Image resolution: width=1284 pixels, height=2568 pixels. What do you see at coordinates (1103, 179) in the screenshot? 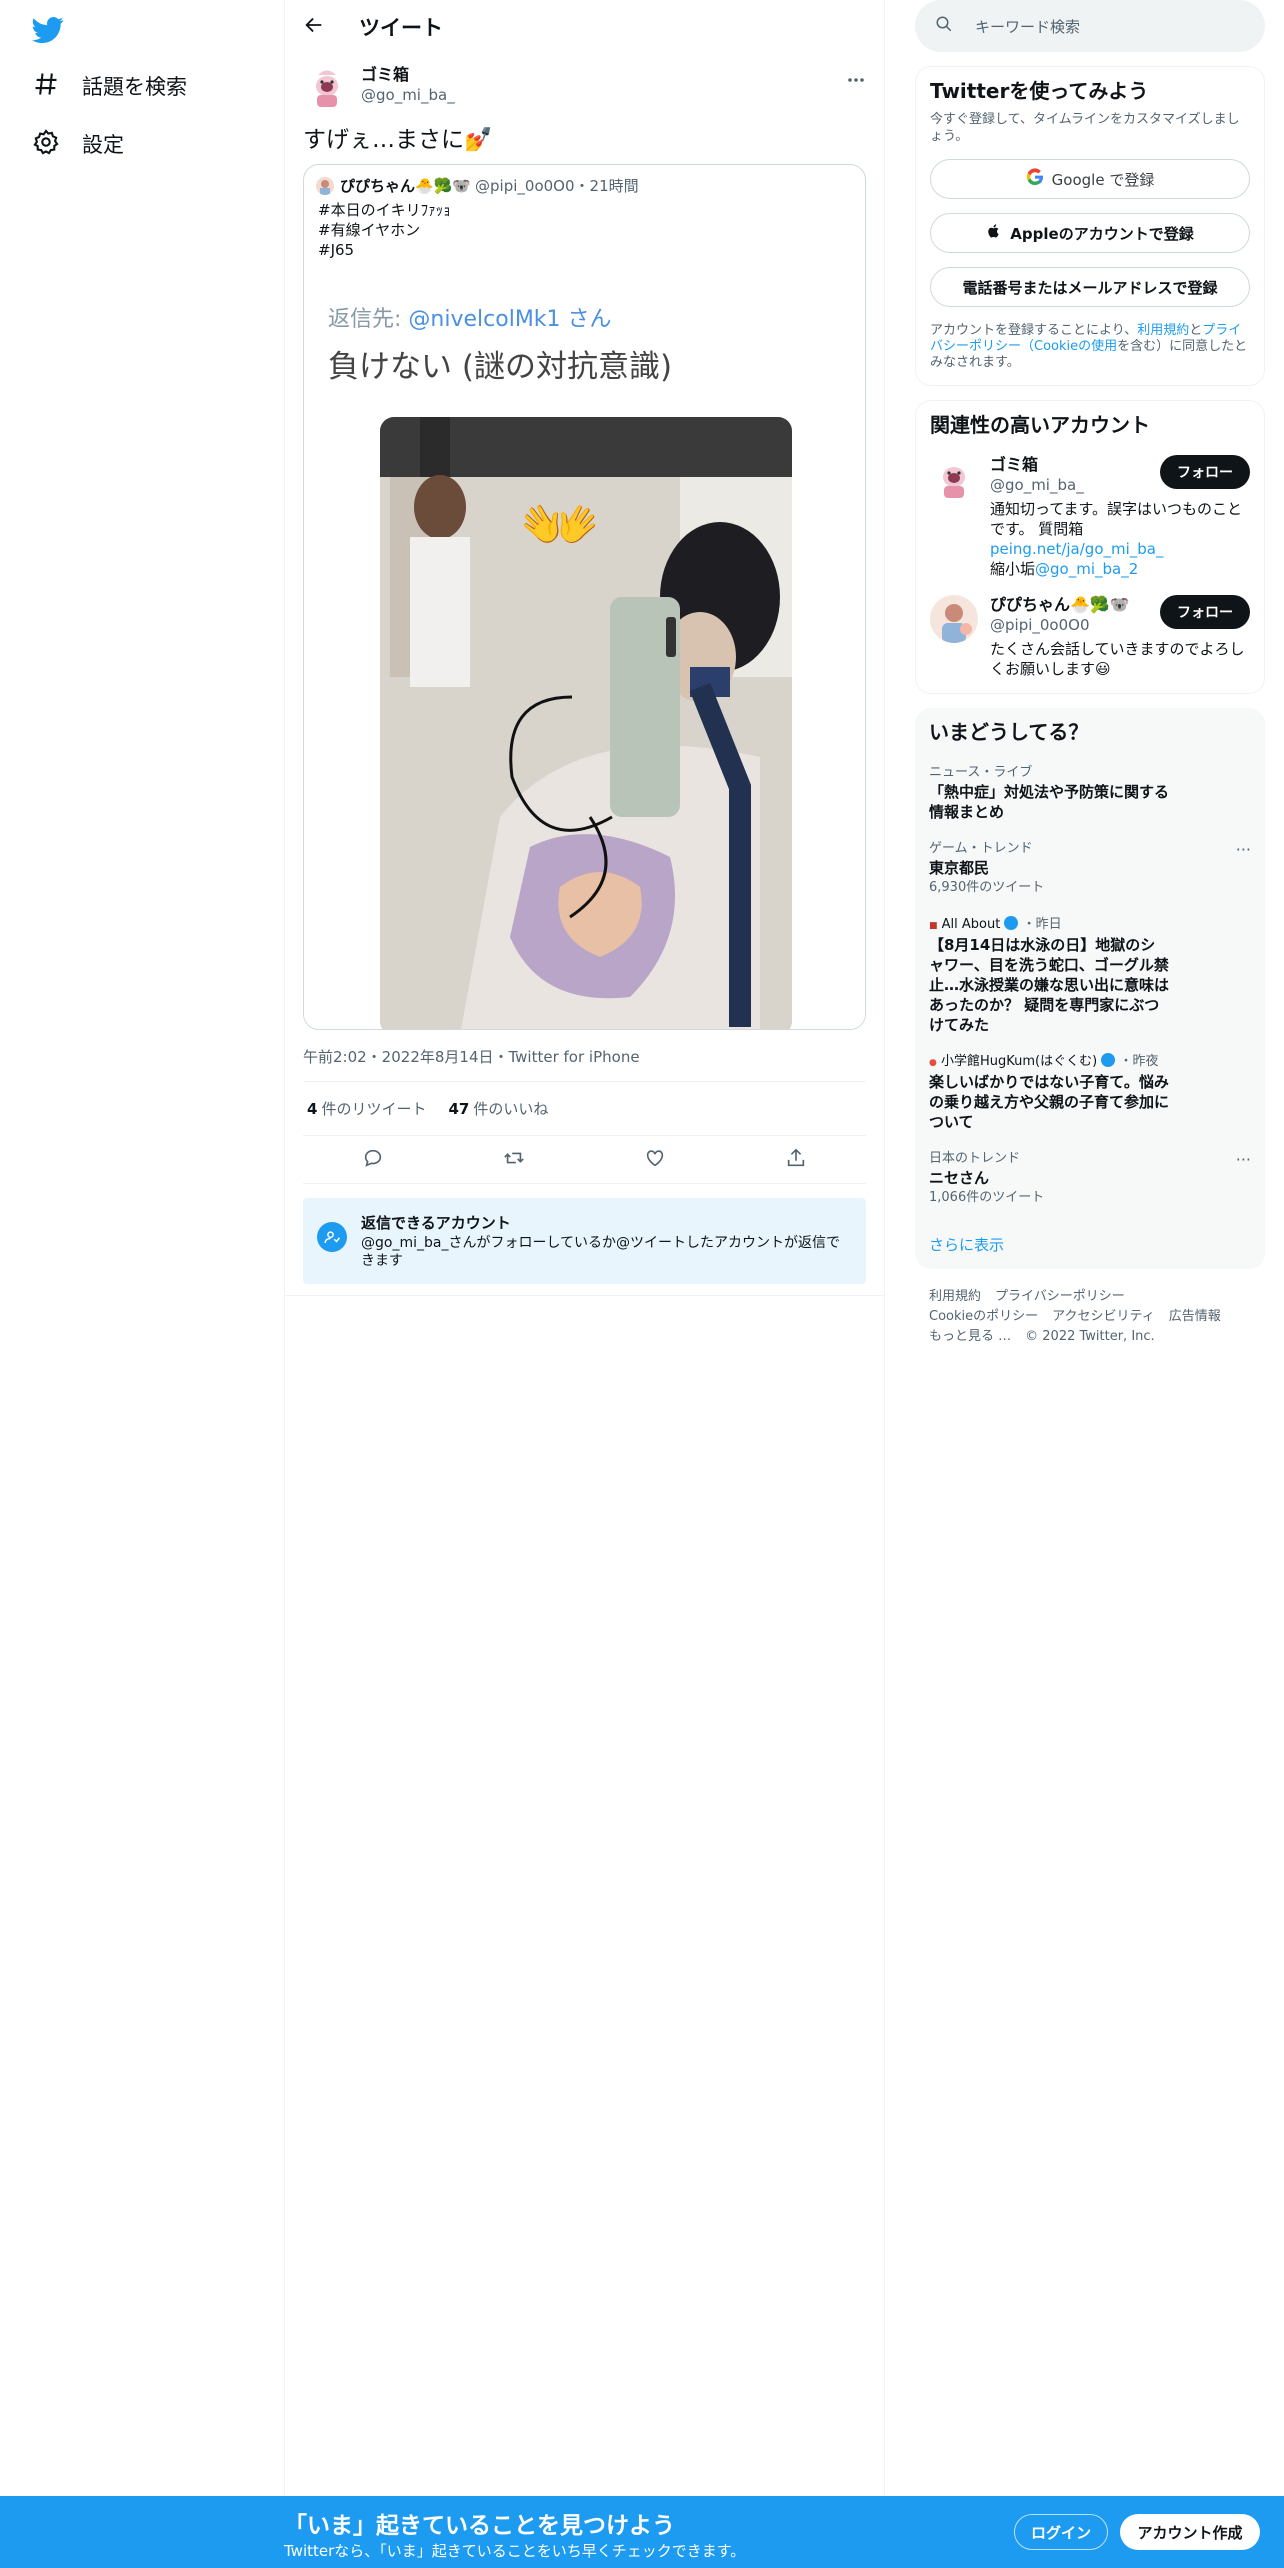
I see `google-signup-label: Google で登録` at bounding box center [1103, 179].